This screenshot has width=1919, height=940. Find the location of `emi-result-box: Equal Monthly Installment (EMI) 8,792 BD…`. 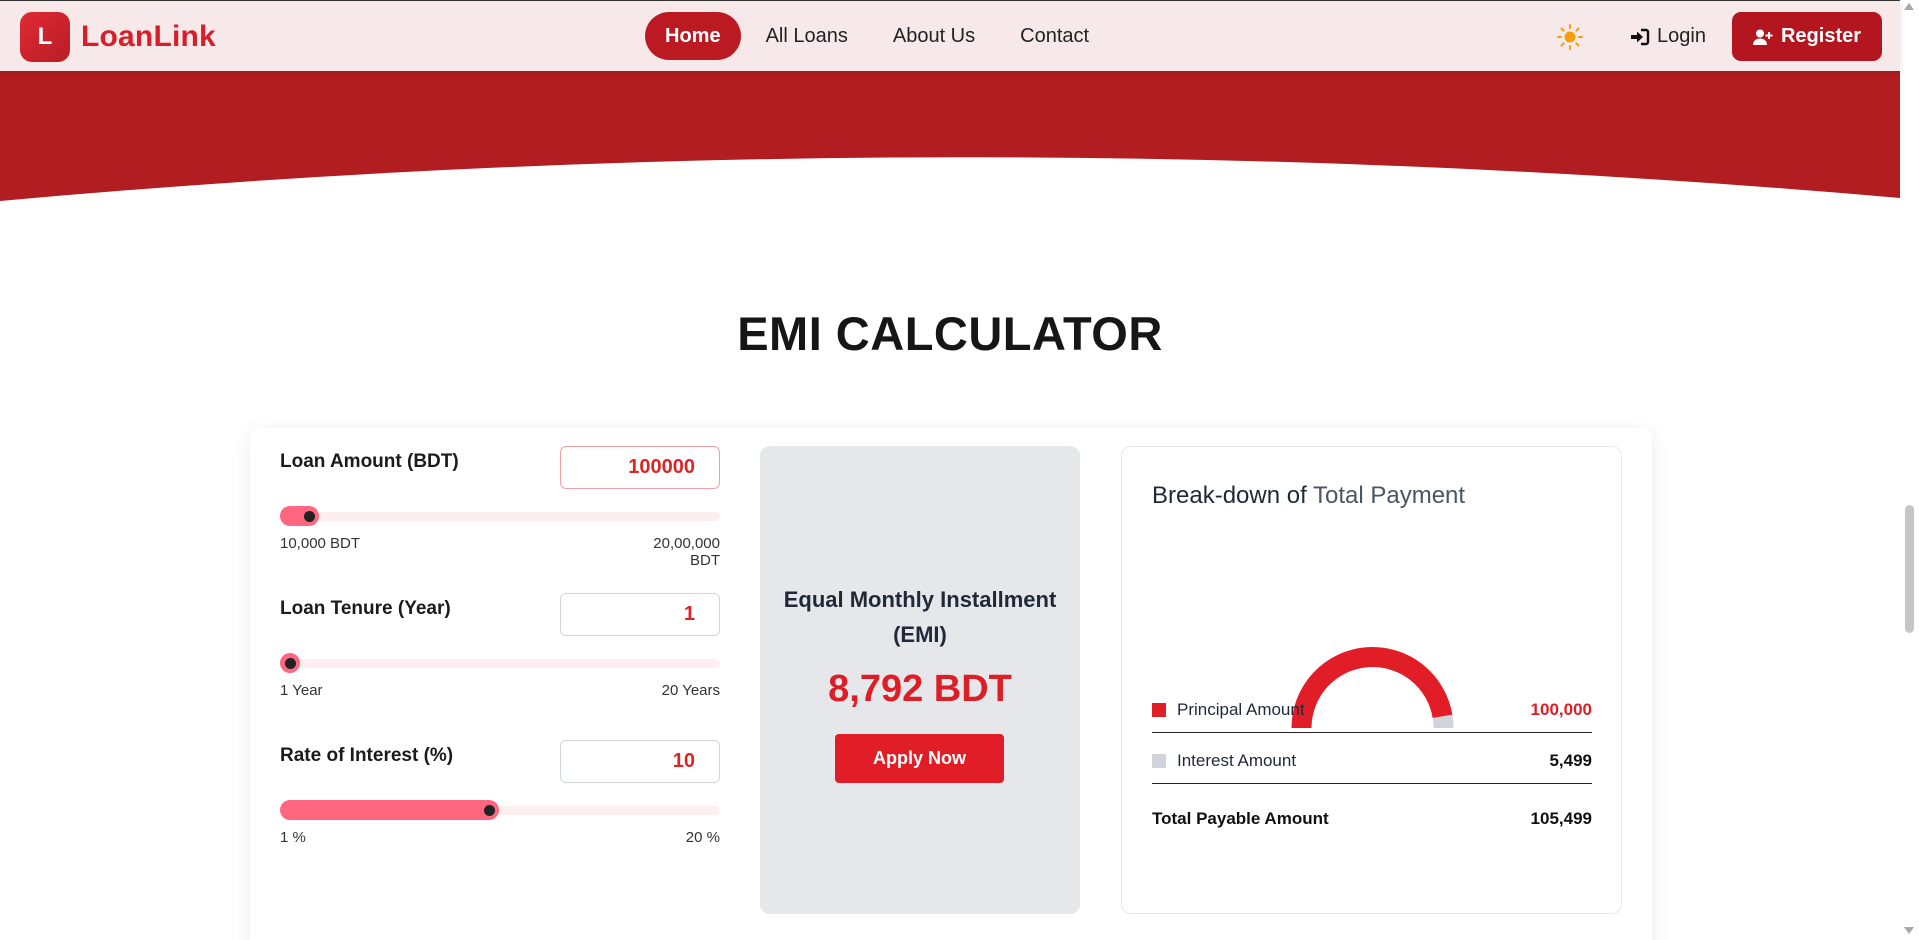

emi-result-box: Equal Monthly Installment (EMI) 8,792 BD… is located at coordinates (920, 680).